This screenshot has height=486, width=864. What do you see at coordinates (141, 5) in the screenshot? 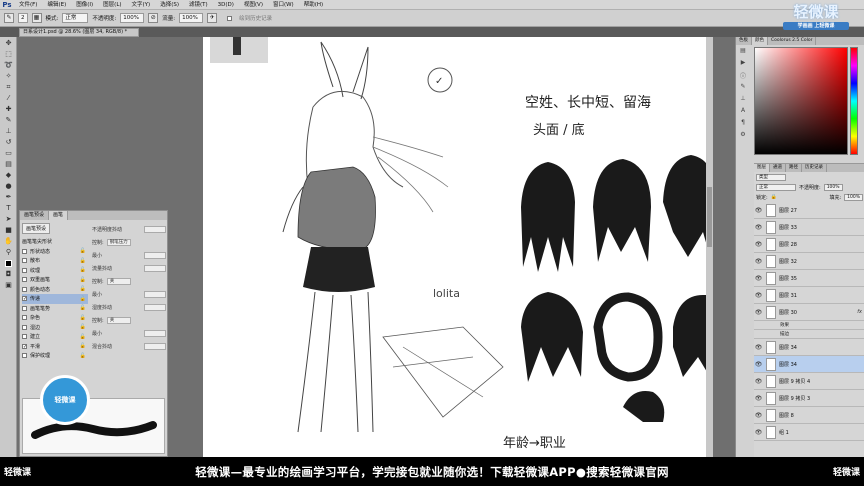
I see `menu-item-4: 文字(Y)` at bounding box center [141, 5].